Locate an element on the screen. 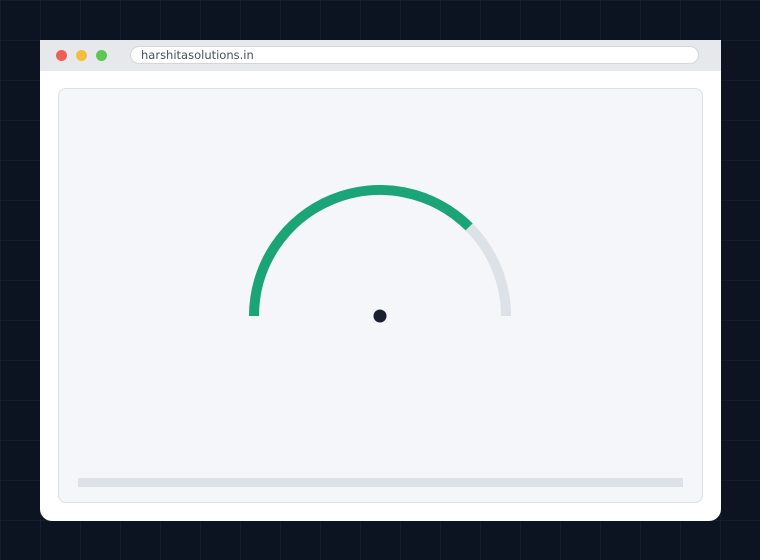  gauge-track-arc is located at coordinates (380, 251).